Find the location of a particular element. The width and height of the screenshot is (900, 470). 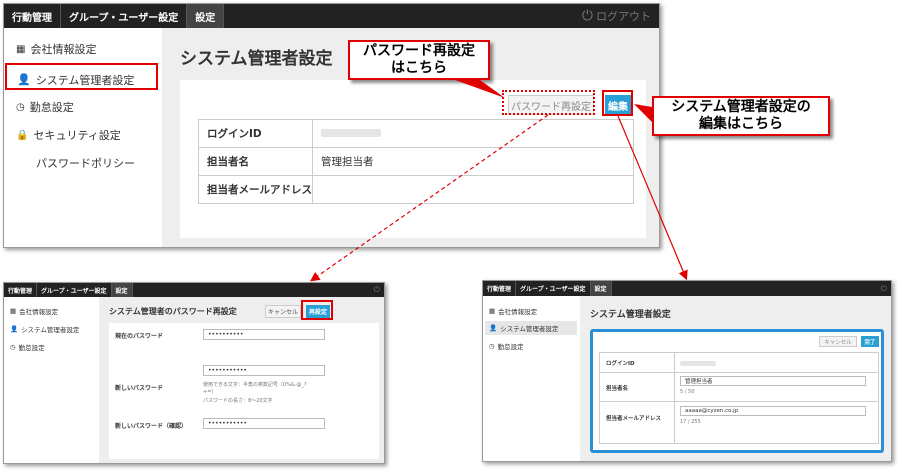

table-row: 担当者メールアドレス is located at coordinates (416, 189).